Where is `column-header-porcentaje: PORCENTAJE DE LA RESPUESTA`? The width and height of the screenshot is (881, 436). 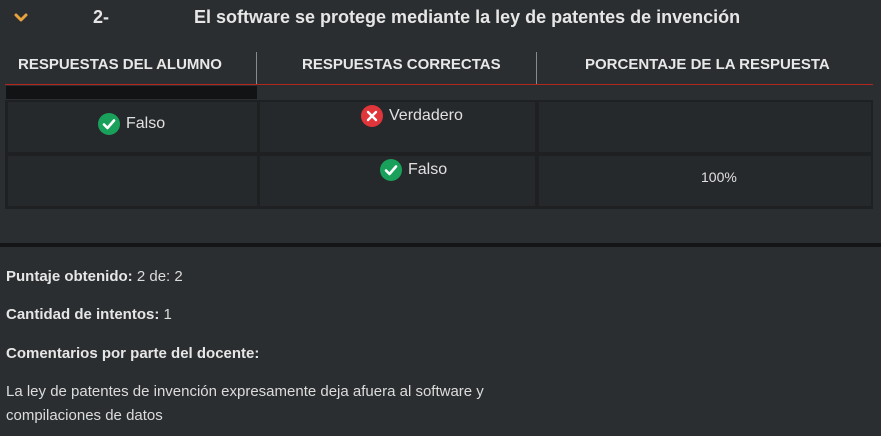 column-header-porcentaje: PORCENTAJE DE LA RESPUESTA is located at coordinates (707, 64).